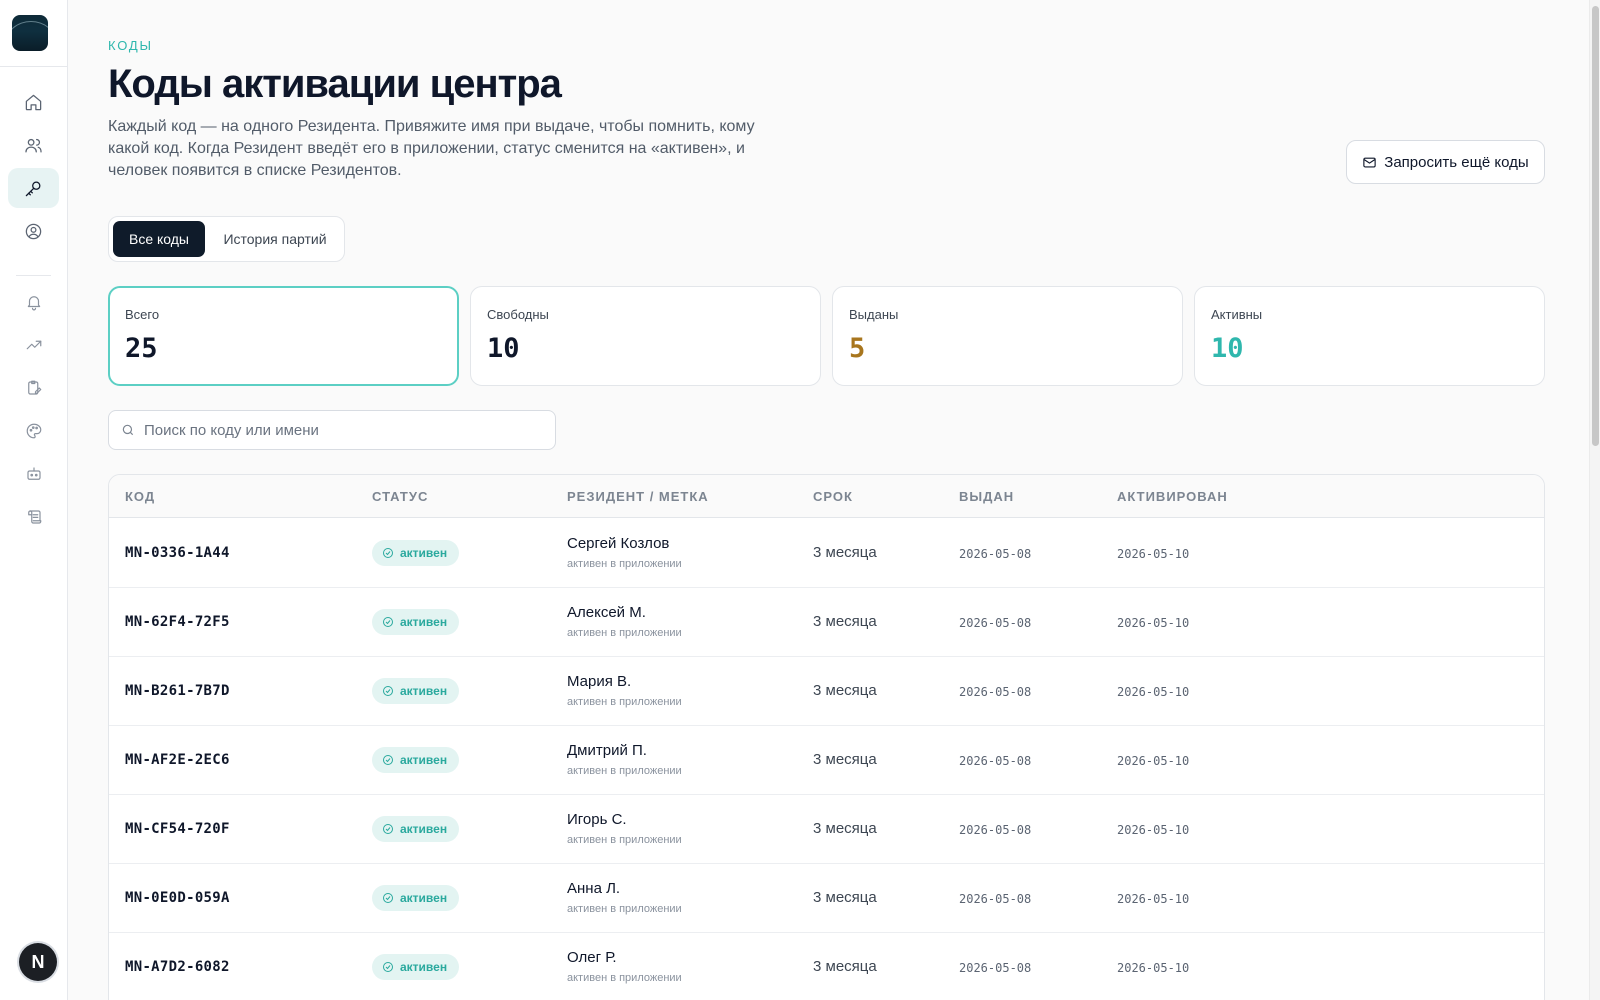  I want to click on stat-card-issued: Выданы 5, so click(1007, 336).